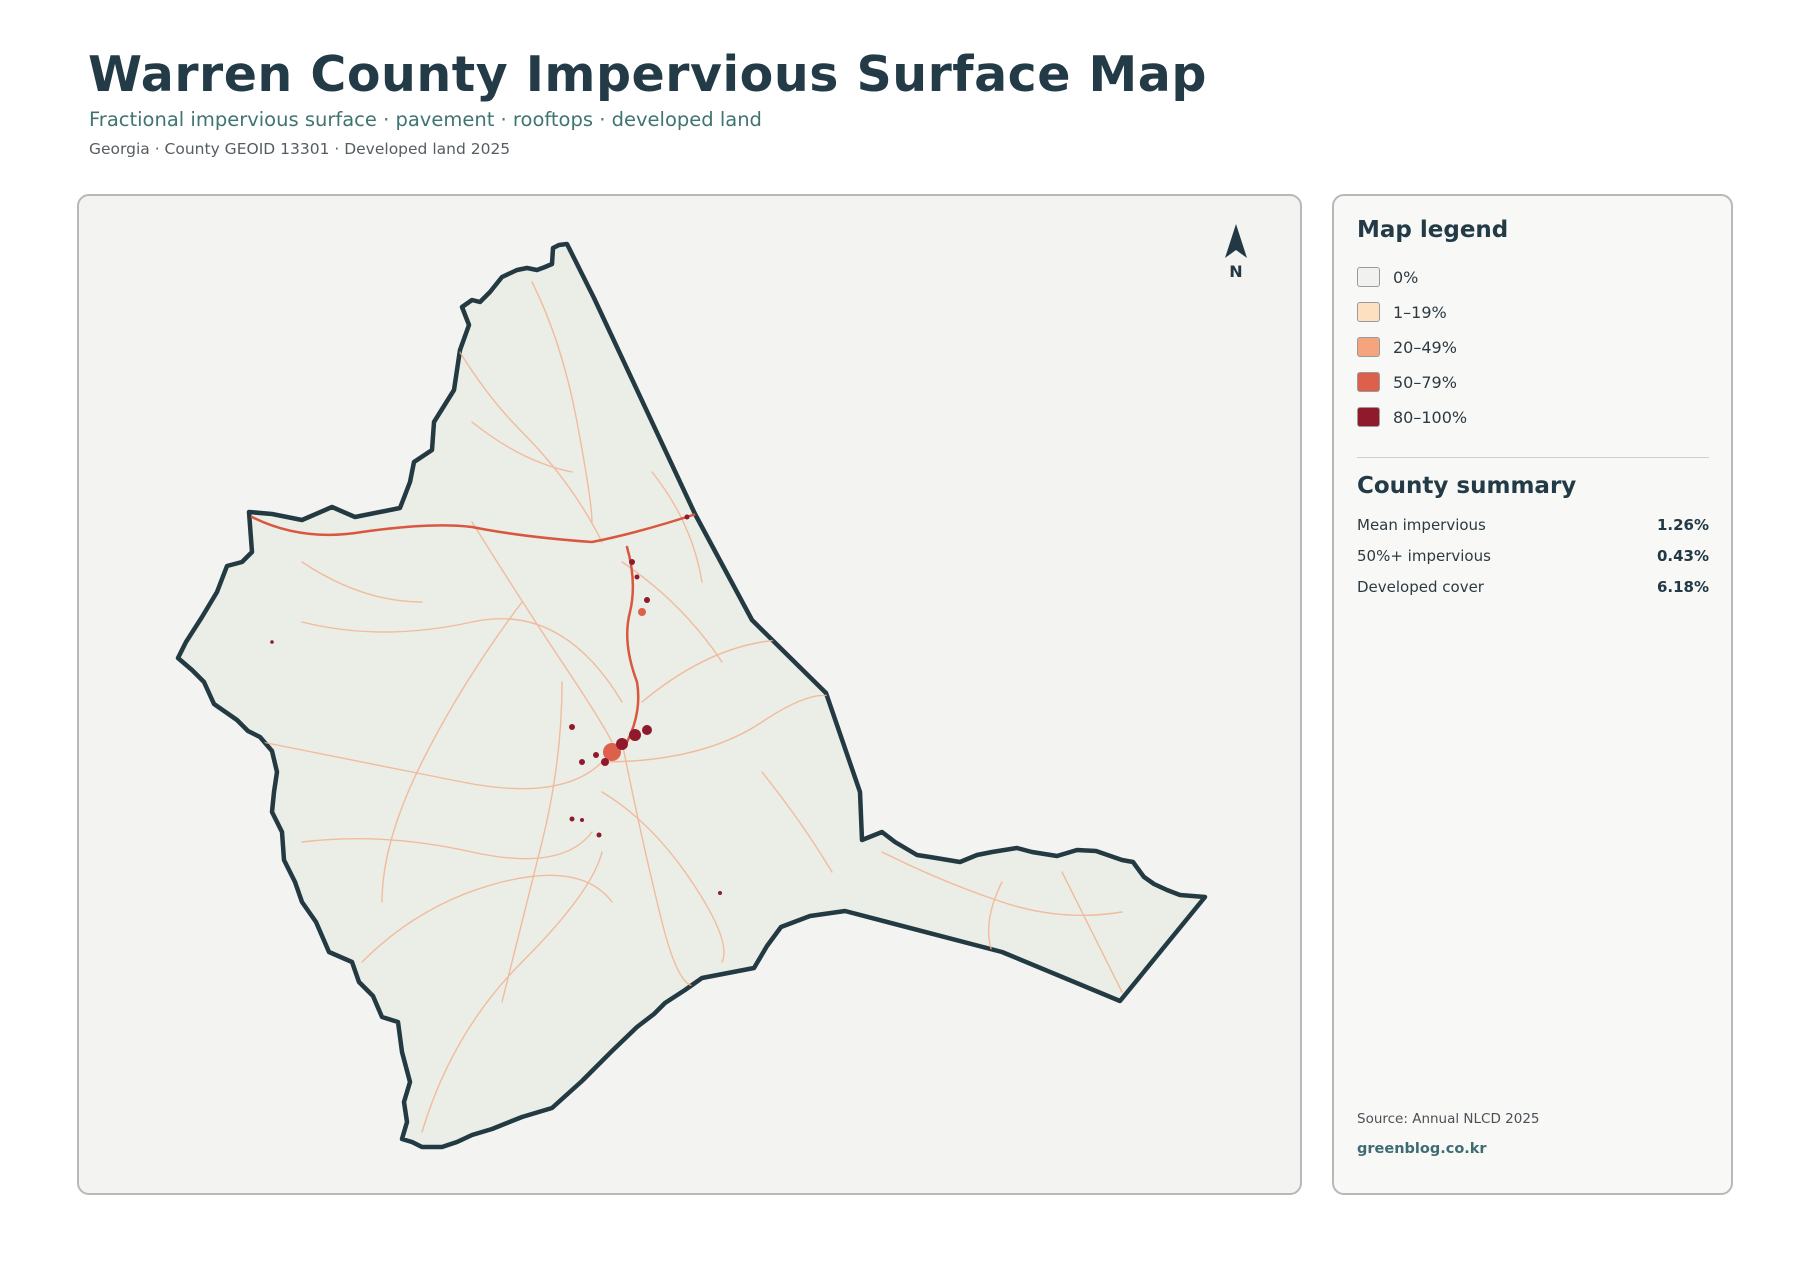  Describe the element at coordinates (647, 74) in the screenshot. I see `page-title: Warren County Impervious Surface Map` at that location.